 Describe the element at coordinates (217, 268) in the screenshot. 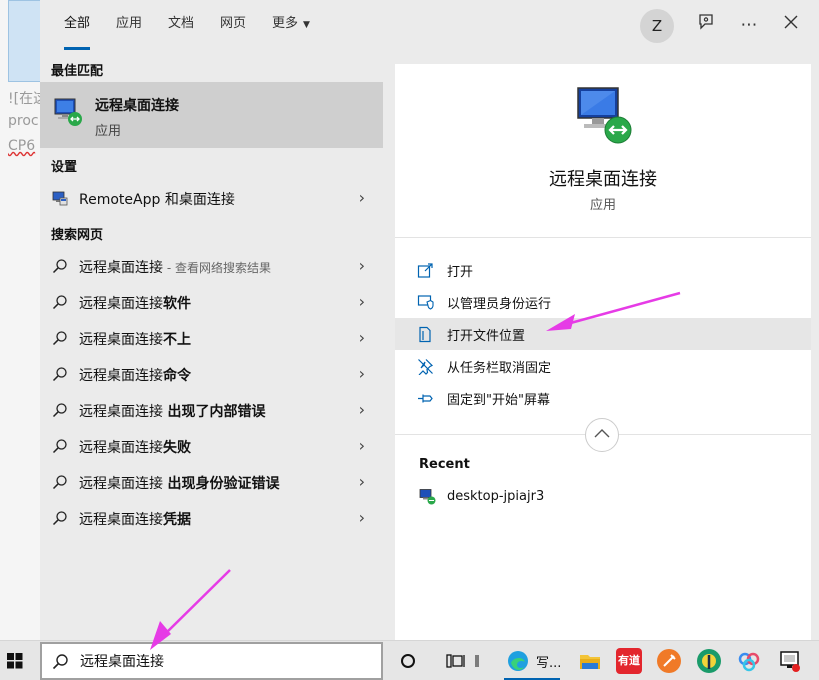

I see `query-subtext: - 查看网络搜索结果` at that location.